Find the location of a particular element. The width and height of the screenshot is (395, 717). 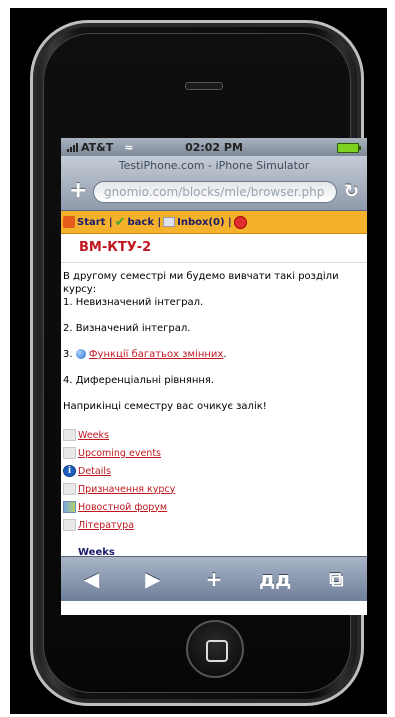

add-bookmark-button: + is located at coordinates (78, 191).